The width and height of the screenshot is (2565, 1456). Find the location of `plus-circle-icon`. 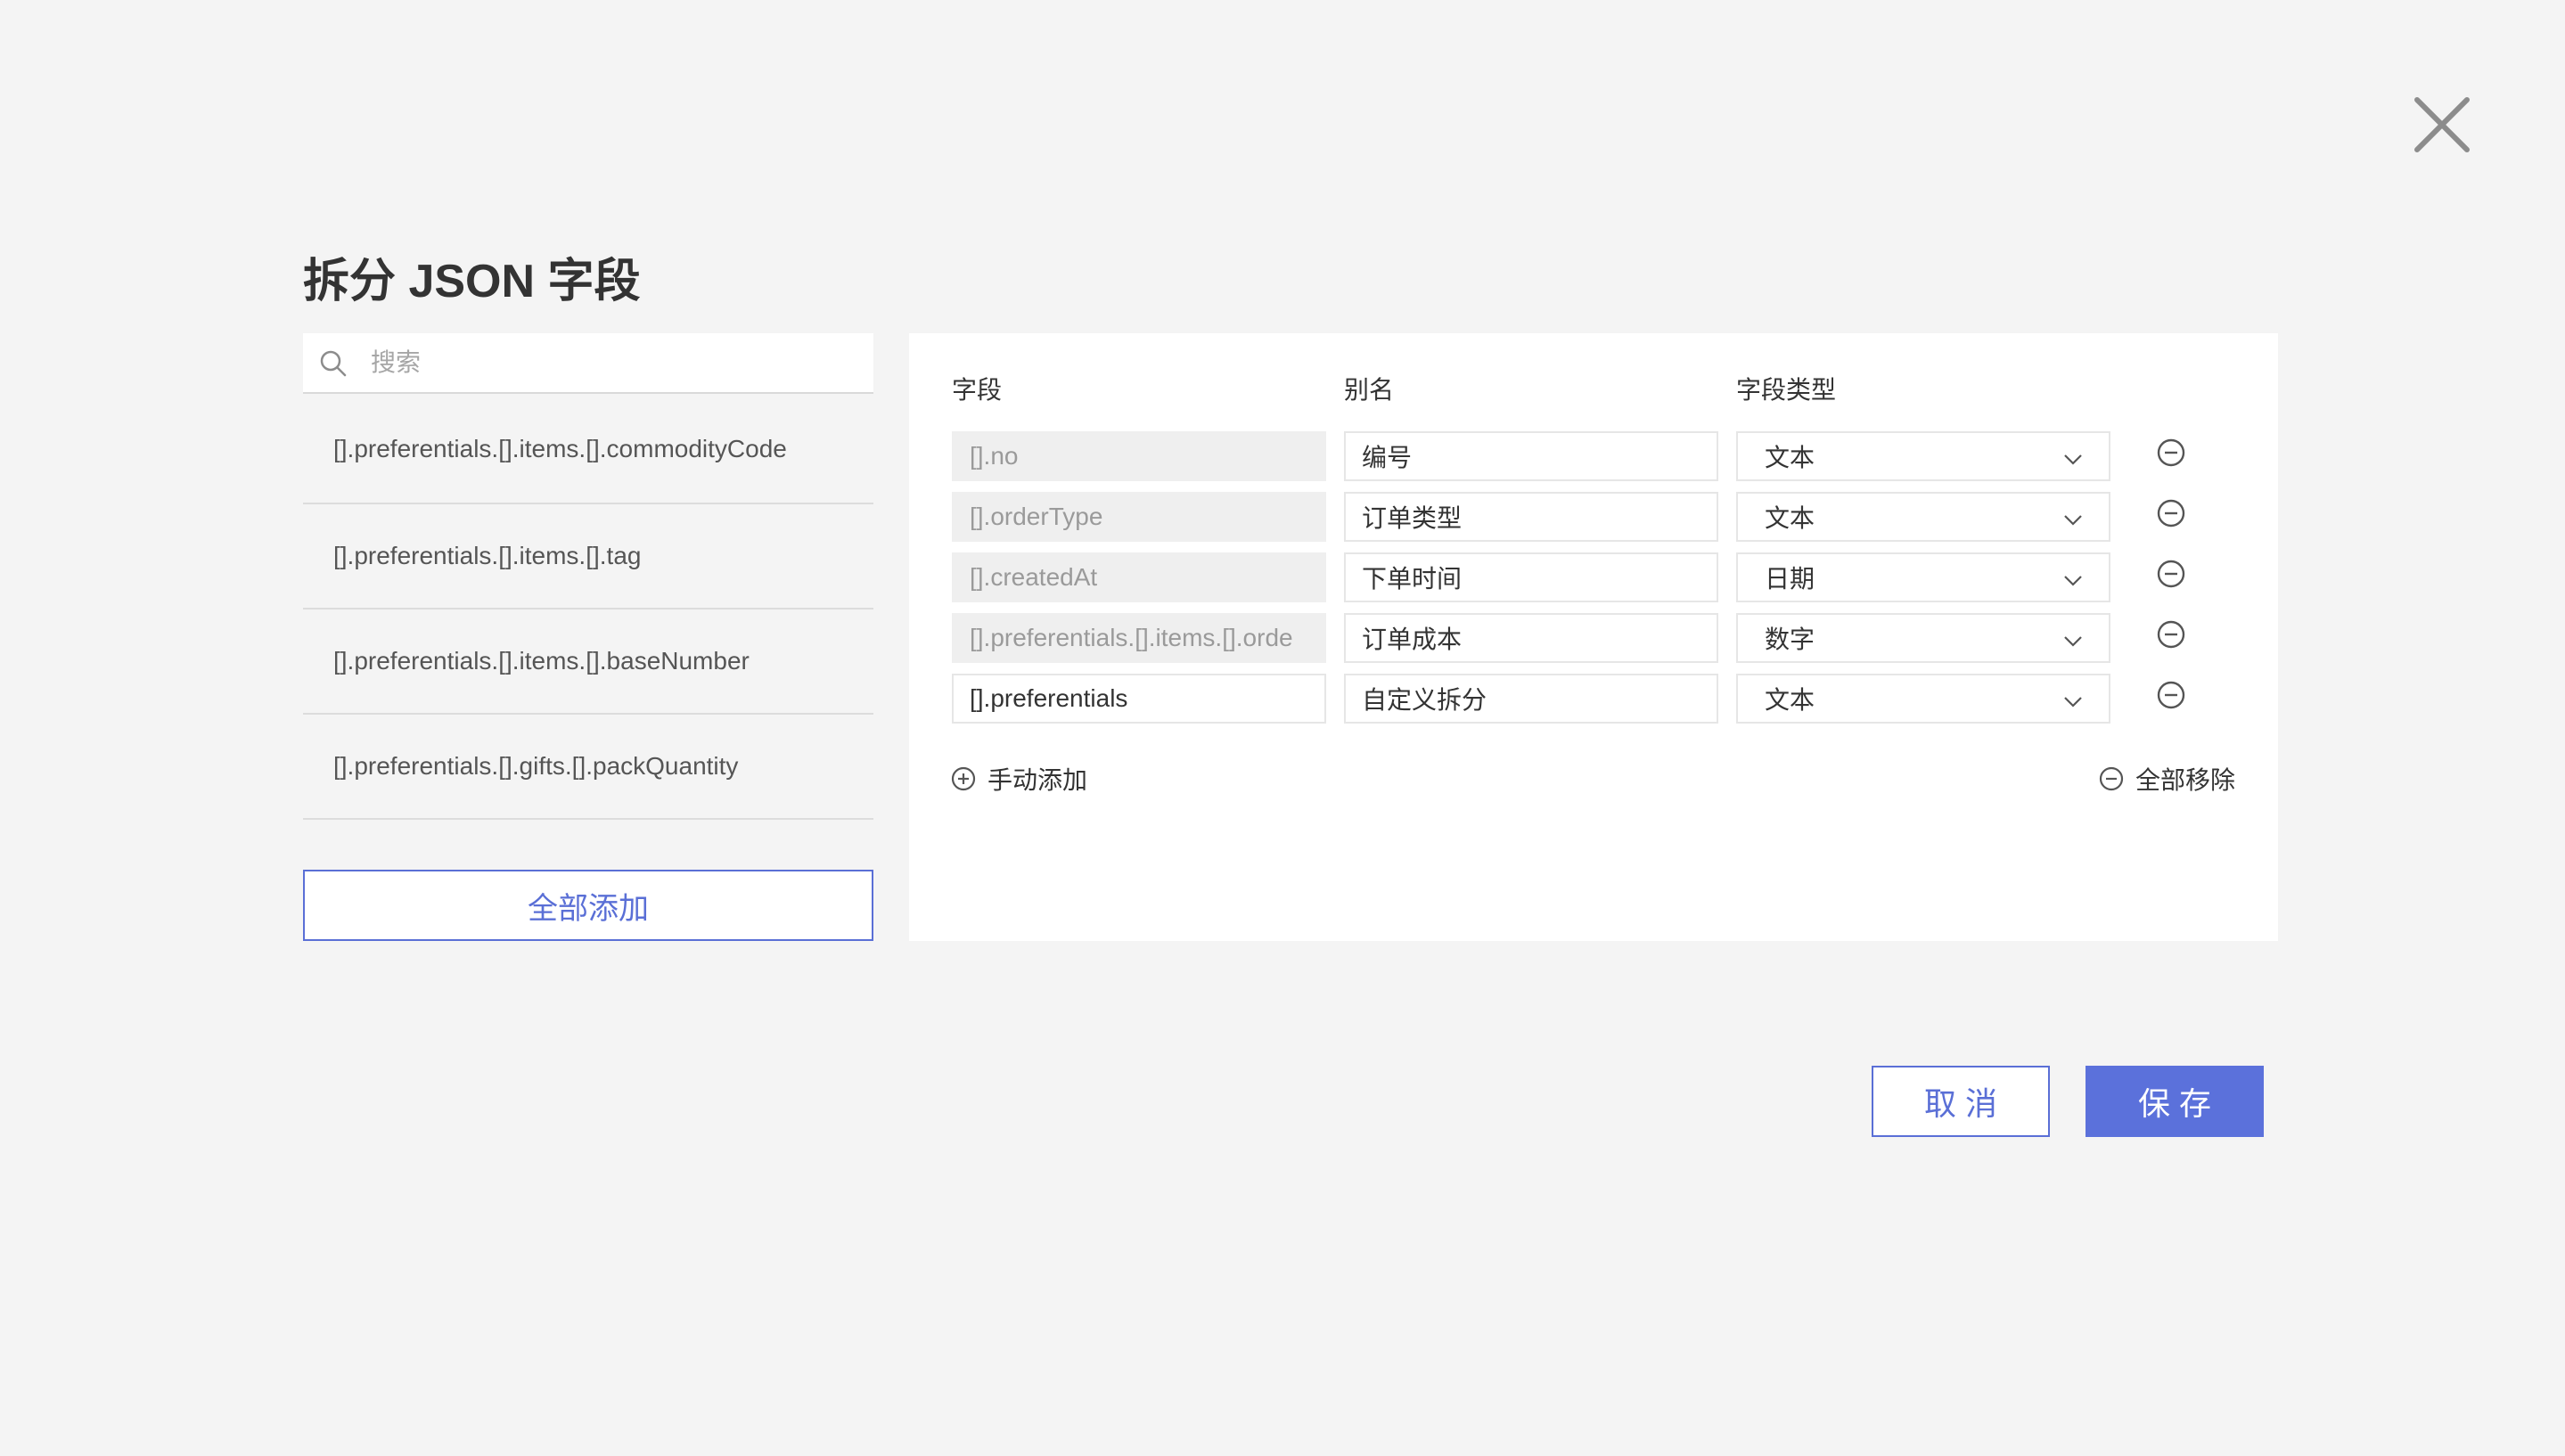

plus-circle-icon is located at coordinates (964, 778).